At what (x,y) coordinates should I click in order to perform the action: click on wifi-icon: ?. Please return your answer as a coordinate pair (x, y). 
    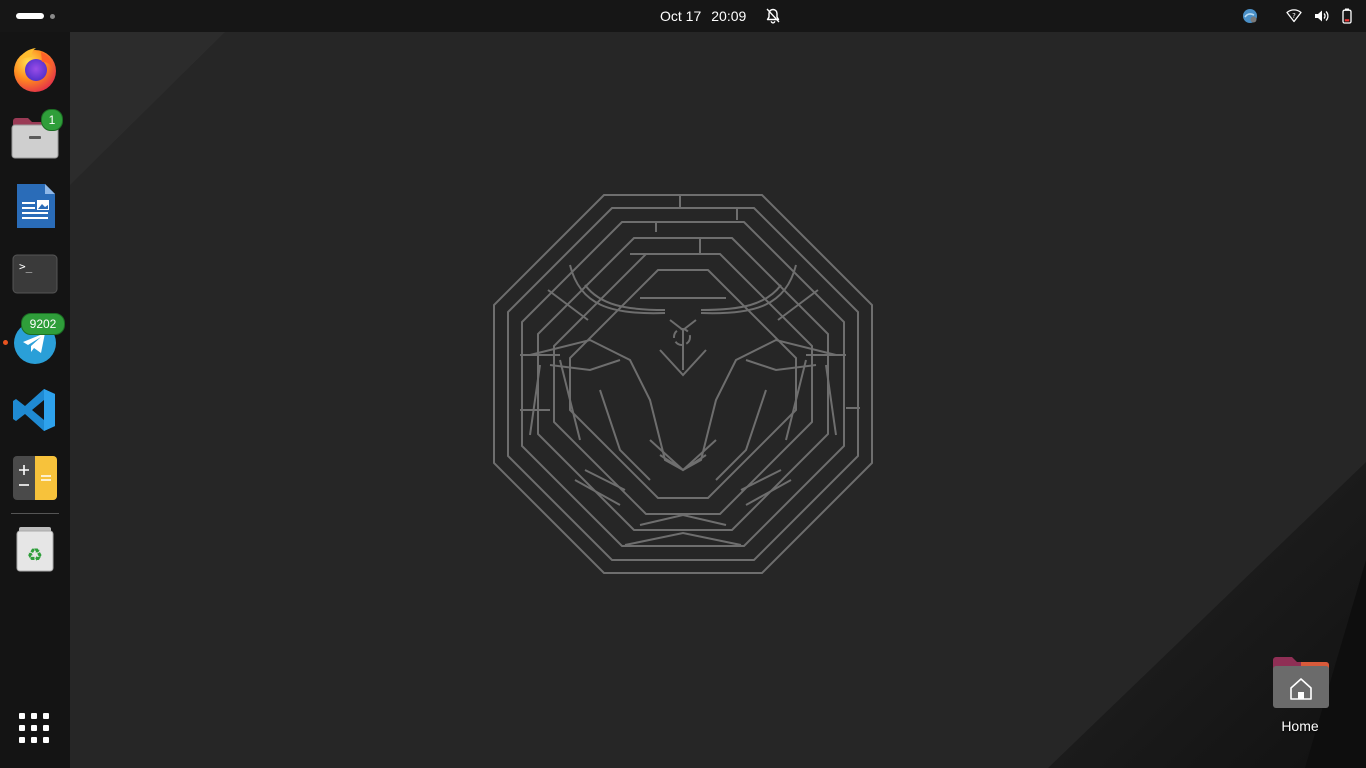
    Looking at the image, I should click on (1294, 16).